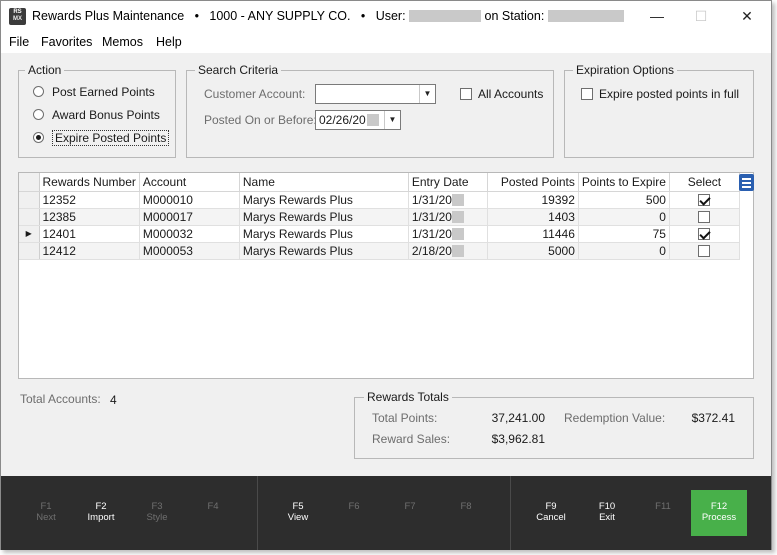  I want to click on fkey-number: F9, so click(551, 506).